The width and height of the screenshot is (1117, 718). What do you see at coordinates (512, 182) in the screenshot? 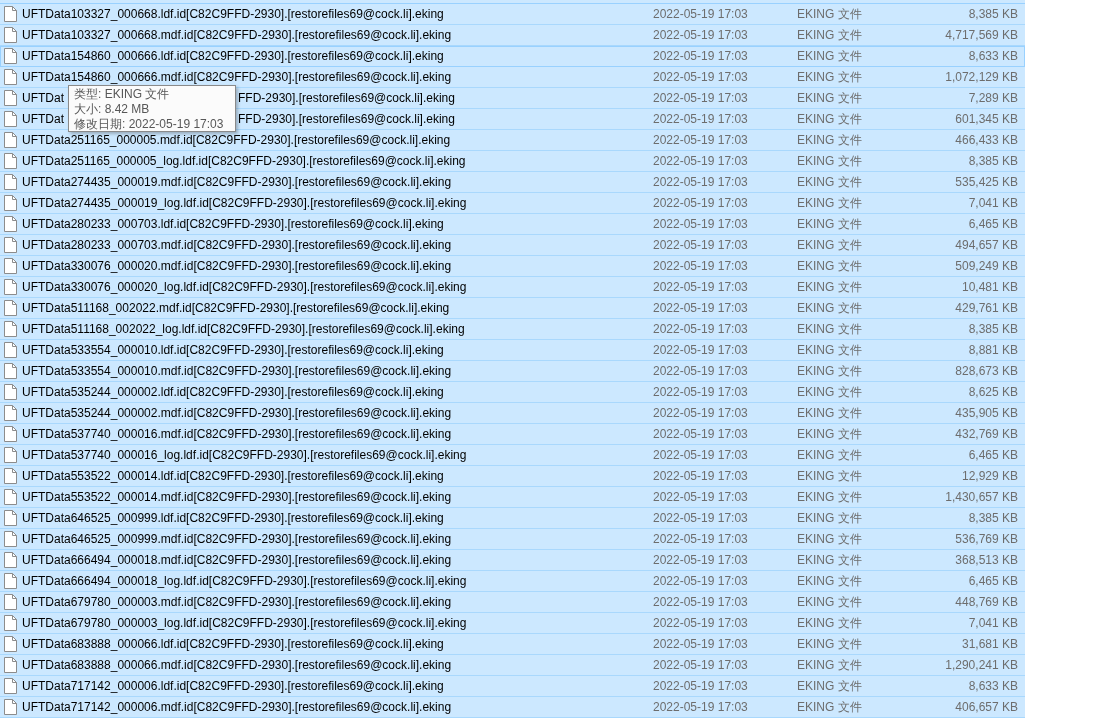
I see `file-row: UFTData274435_000019.mdf.id[C82C9FFD-2930].[restorefiles69@cock.li].eking 2022-05-19 17:03 EKING 文件 535,425 KB` at bounding box center [512, 182].